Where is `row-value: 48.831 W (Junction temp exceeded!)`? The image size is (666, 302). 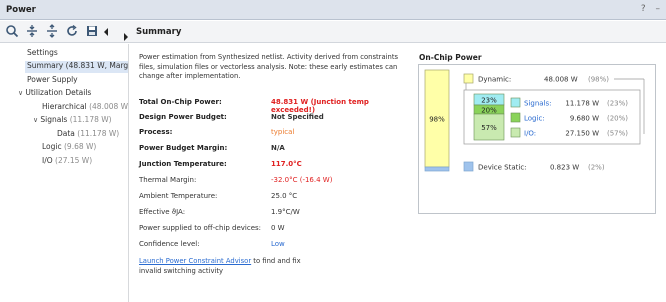
row-value: 48.831 W (Junction temp exceeded!) is located at coordinates (320, 106).